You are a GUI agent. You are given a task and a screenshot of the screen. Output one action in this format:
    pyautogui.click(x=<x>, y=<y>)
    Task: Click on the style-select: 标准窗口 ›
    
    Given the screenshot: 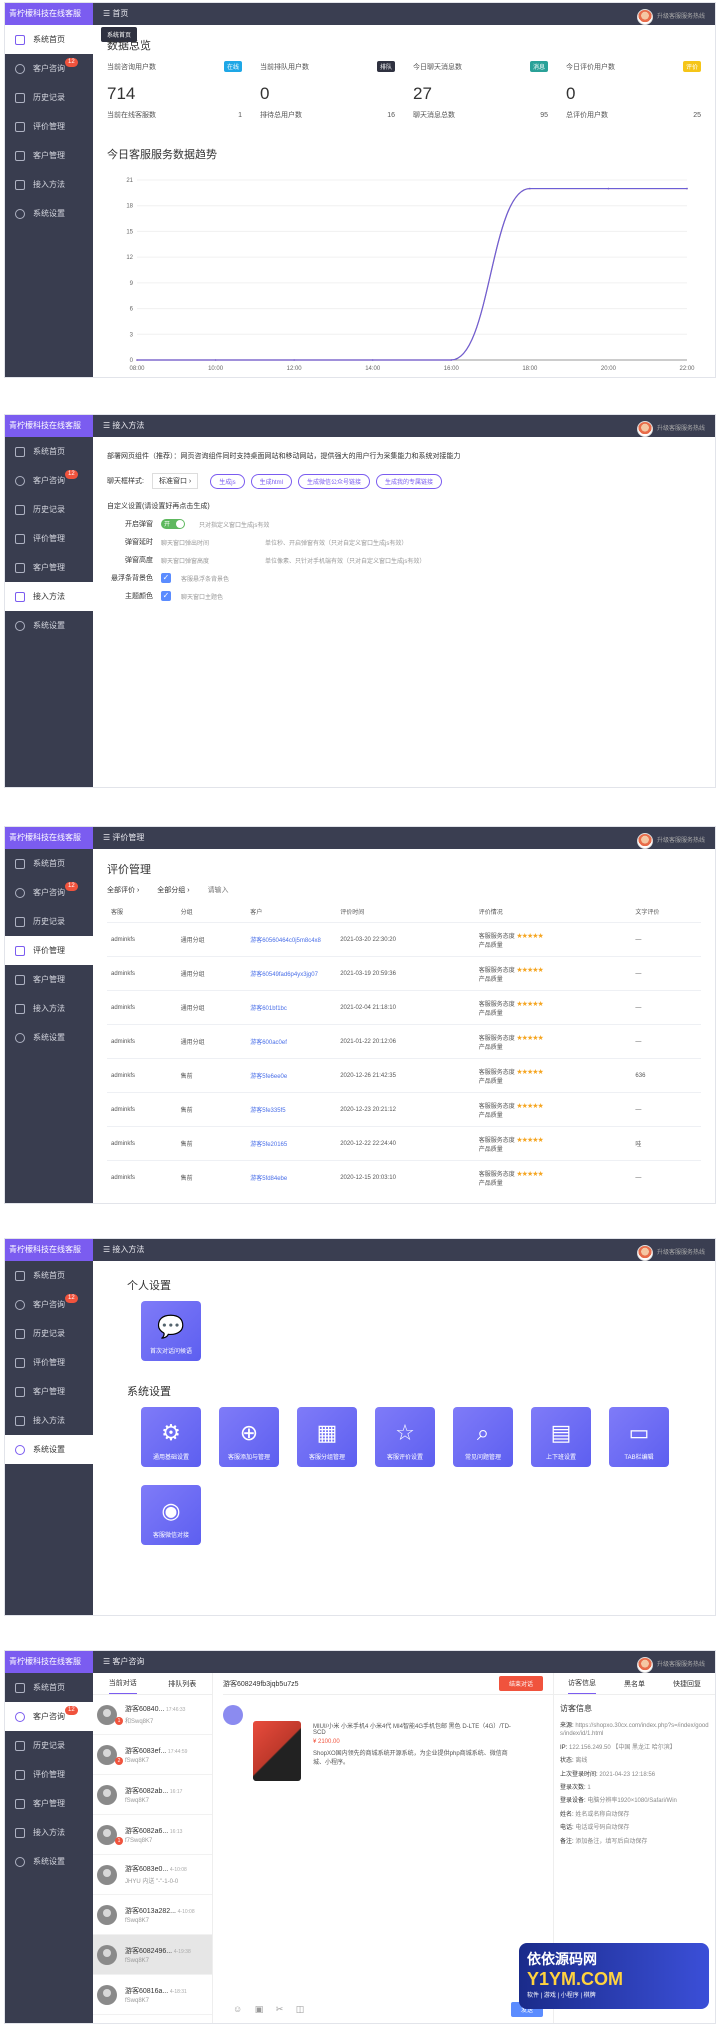 What is the action you would take?
    pyautogui.click(x=175, y=481)
    